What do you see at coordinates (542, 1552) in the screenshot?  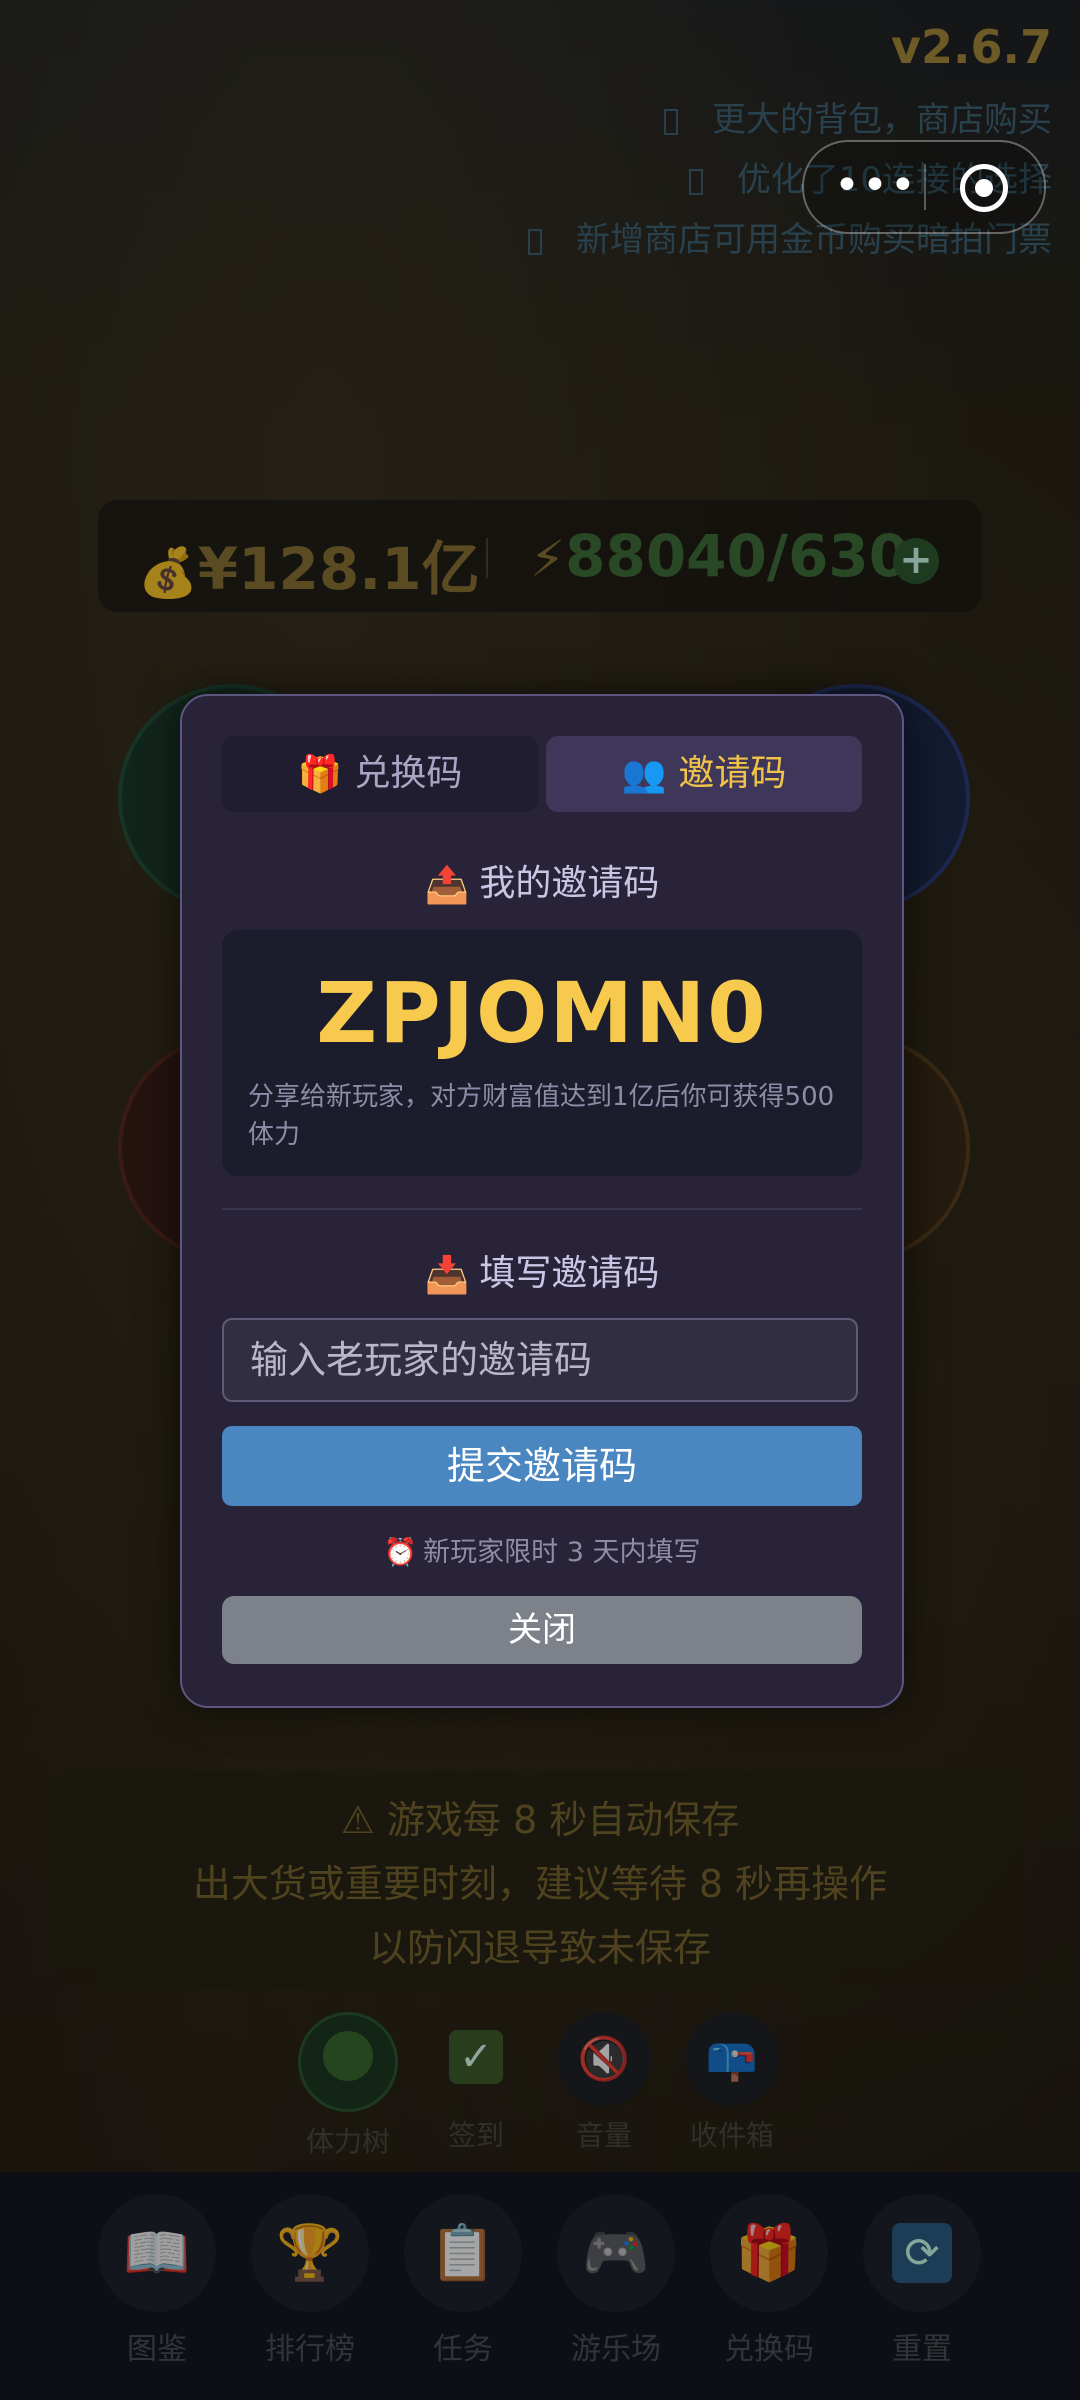 I see `time-limit-hint: ⏰ 新玩家限时 3 天内填写` at bounding box center [542, 1552].